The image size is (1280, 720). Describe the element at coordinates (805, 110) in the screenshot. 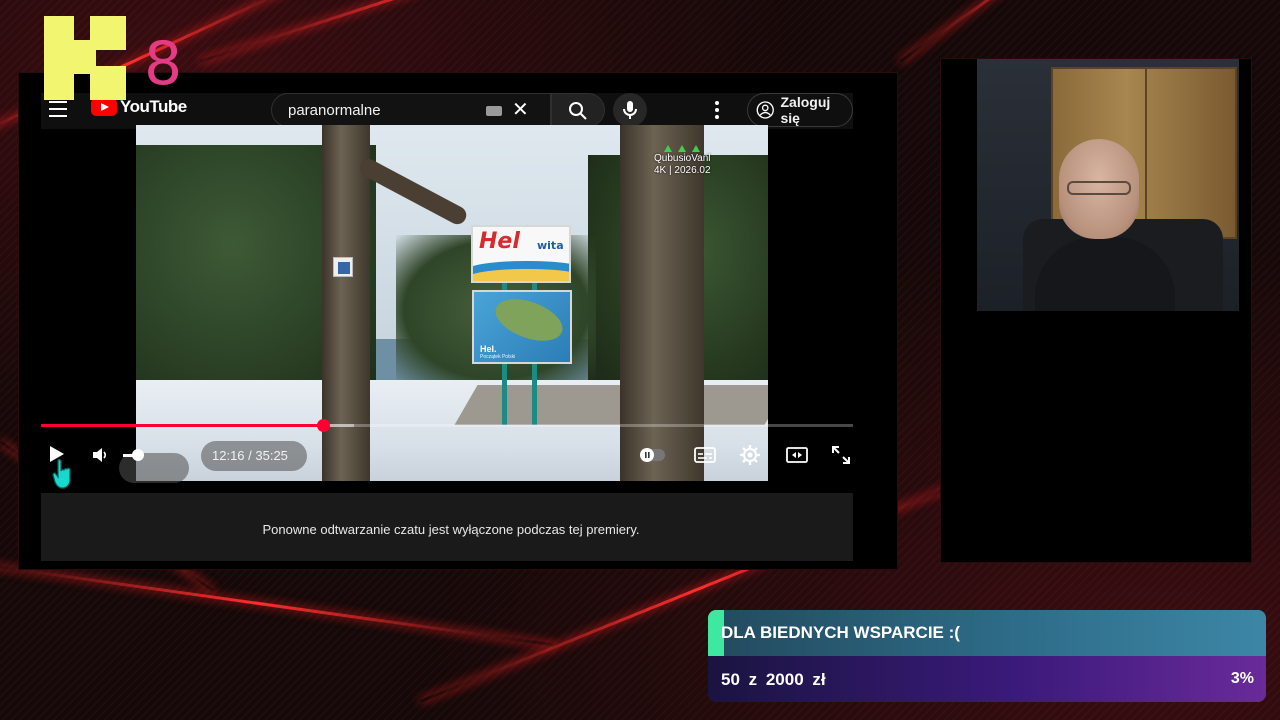

I see `signin-label: Zaloguj się` at that location.